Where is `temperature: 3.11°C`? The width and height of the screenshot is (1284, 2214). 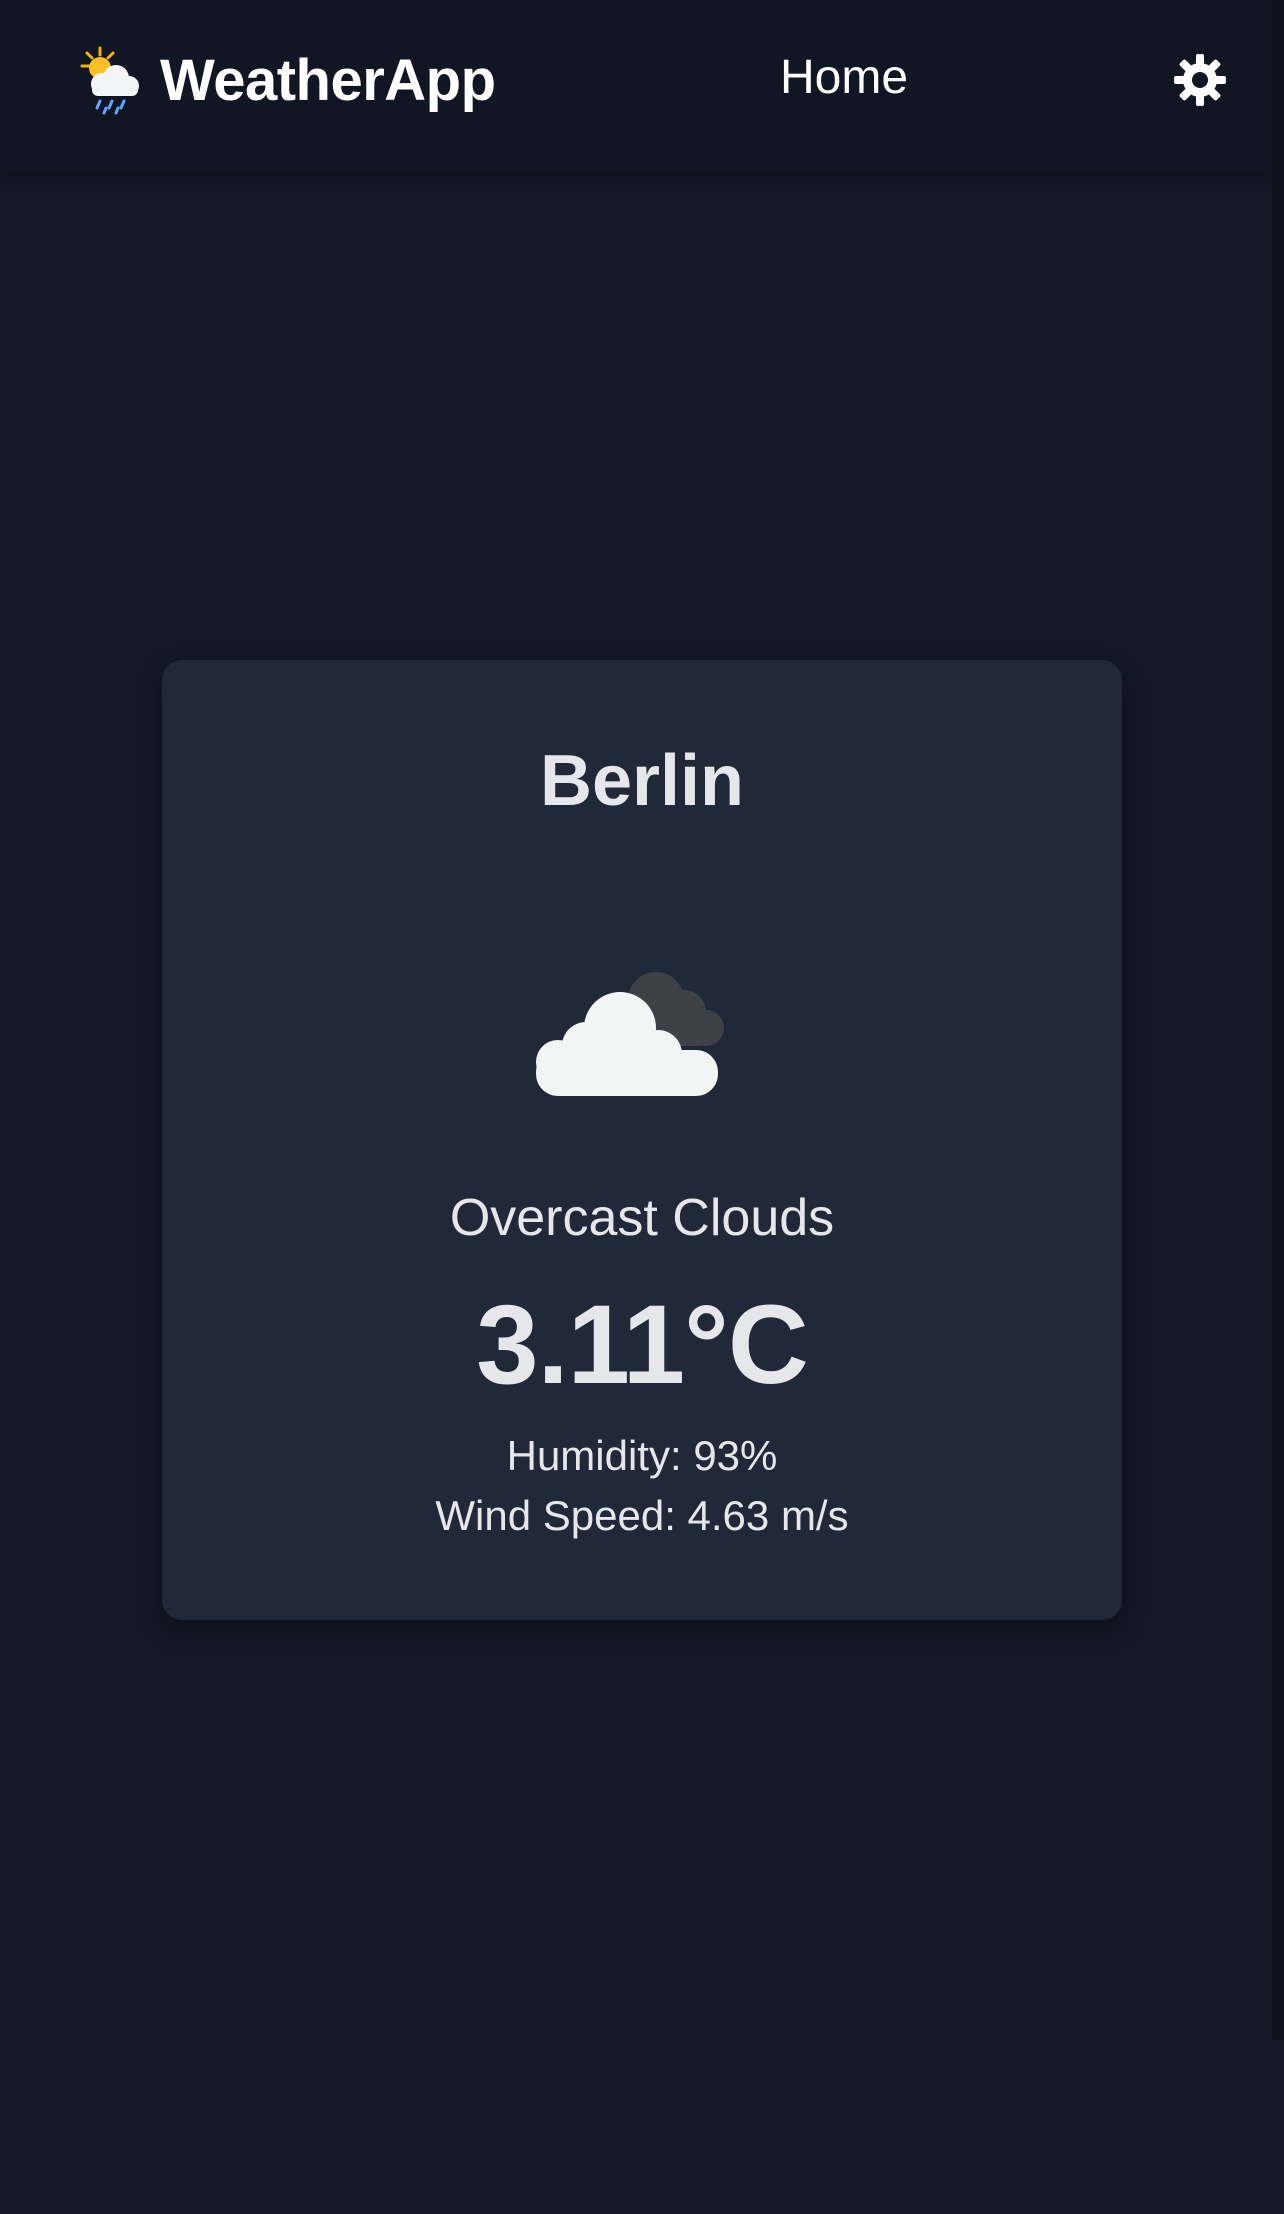 temperature: 3.11°C is located at coordinates (642, 1344).